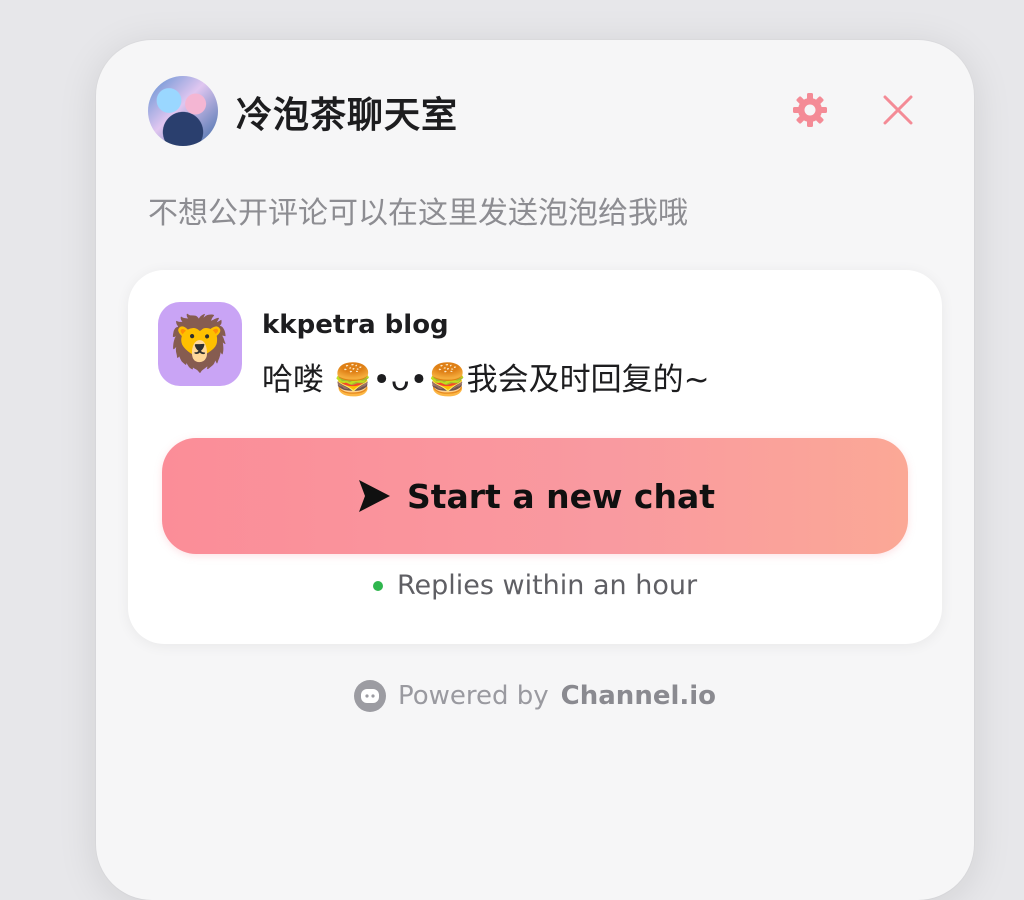 The height and width of the screenshot is (900, 1024). Describe the element at coordinates (561, 496) in the screenshot. I see `start-new-chat-label: Start a new chat` at that location.